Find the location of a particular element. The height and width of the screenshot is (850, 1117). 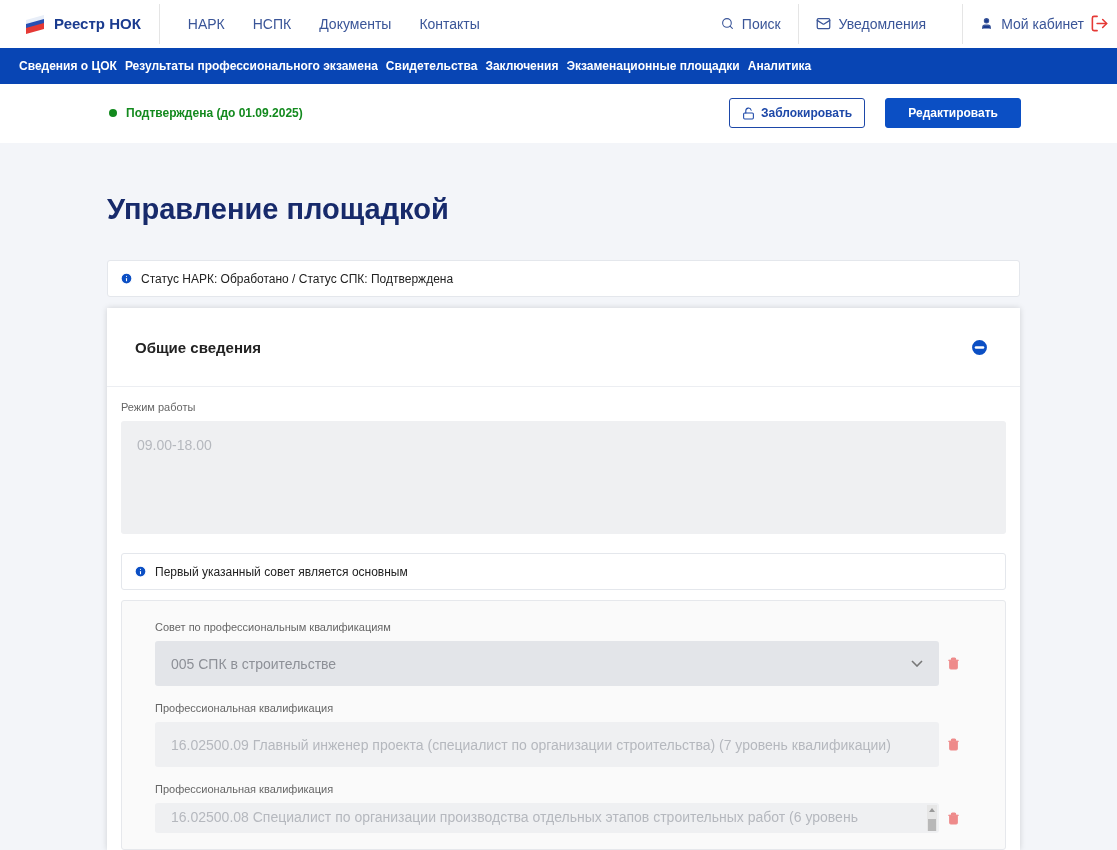

notifications-link: Уведомления is located at coordinates (881, 23).